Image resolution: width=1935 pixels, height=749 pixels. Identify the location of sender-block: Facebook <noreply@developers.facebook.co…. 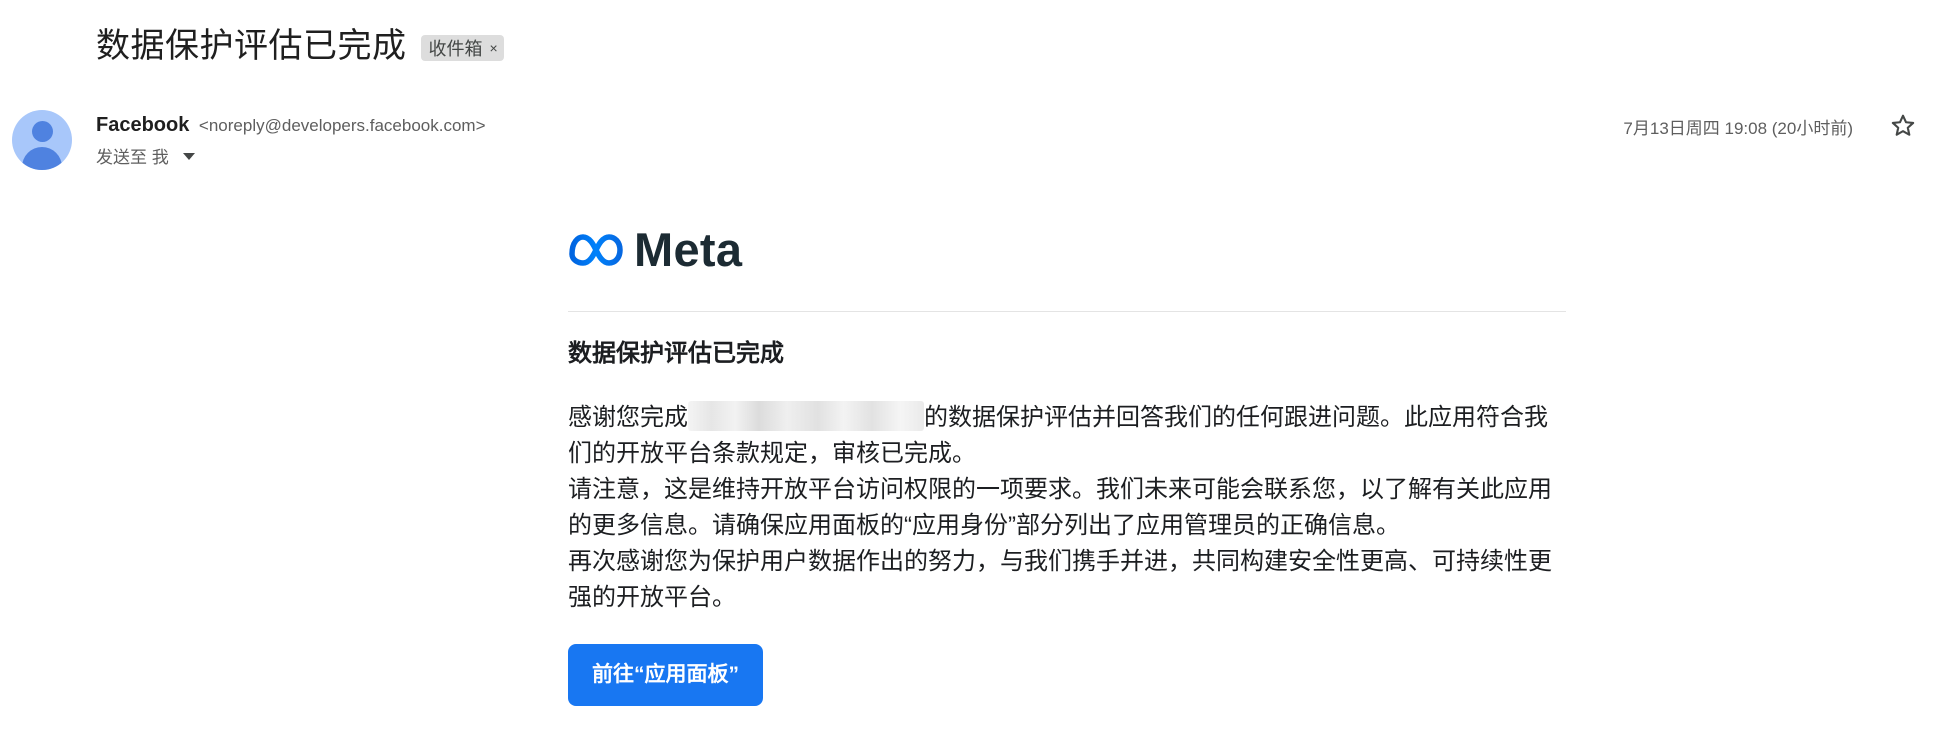
(291, 140).